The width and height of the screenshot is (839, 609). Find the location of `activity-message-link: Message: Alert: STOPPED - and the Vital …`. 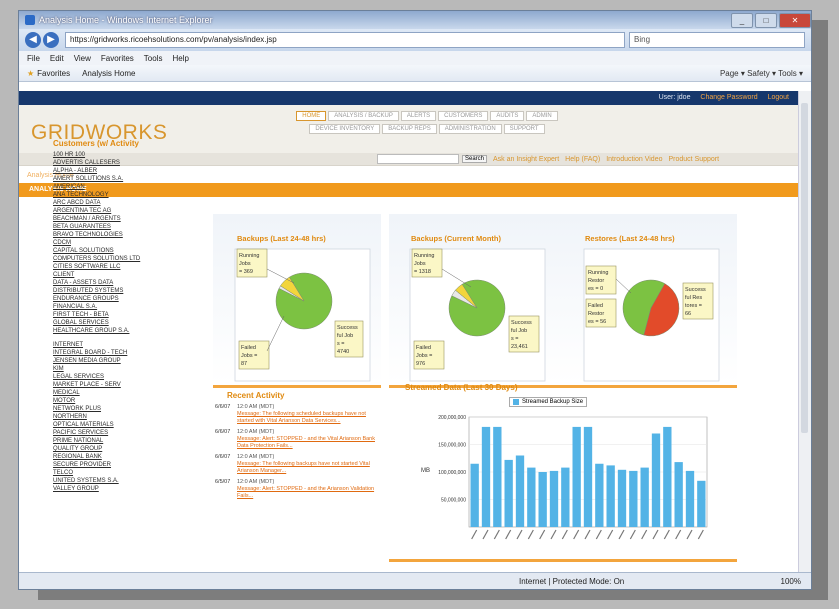

activity-message-link: Message: Alert: STOPPED - and the Vital … is located at coordinates (306, 442).